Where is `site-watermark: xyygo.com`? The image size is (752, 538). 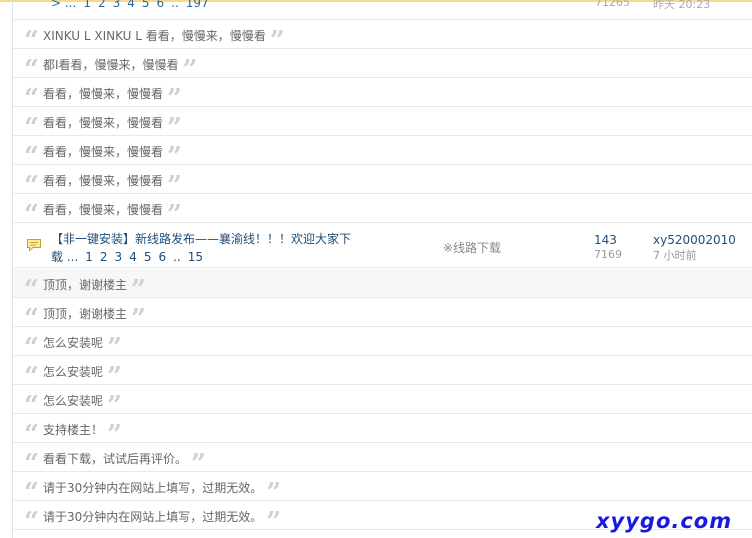
site-watermark: xyygo.com is located at coordinates (664, 521).